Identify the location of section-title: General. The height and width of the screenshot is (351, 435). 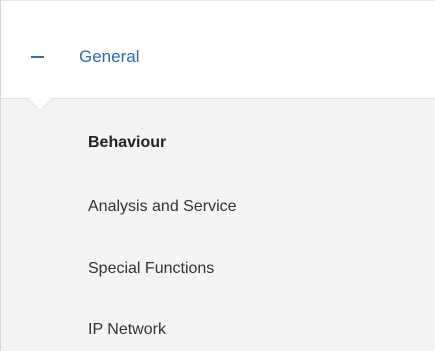
(109, 56).